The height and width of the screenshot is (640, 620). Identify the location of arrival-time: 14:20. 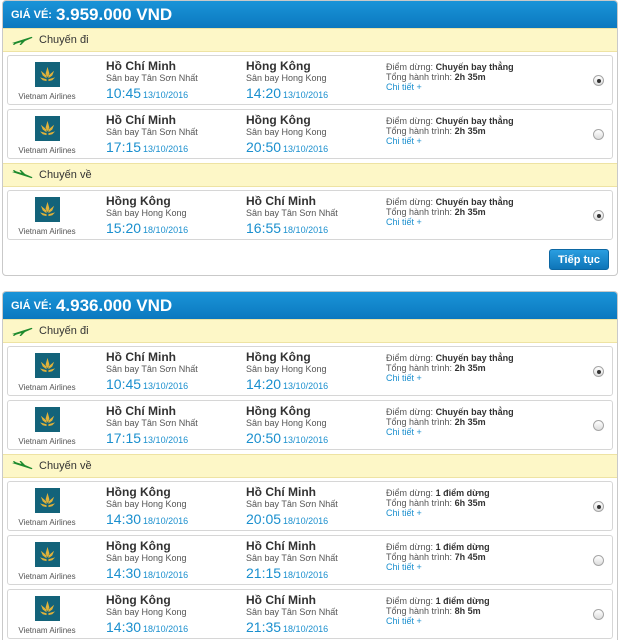
(264, 93).